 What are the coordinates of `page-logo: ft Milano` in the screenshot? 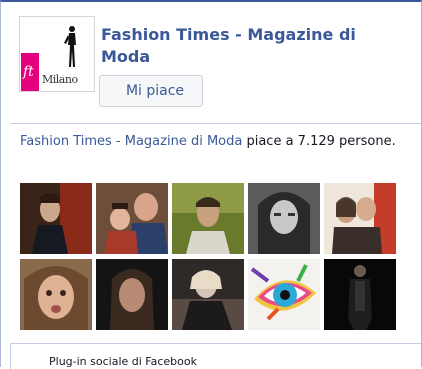 It's located at (57, 54).